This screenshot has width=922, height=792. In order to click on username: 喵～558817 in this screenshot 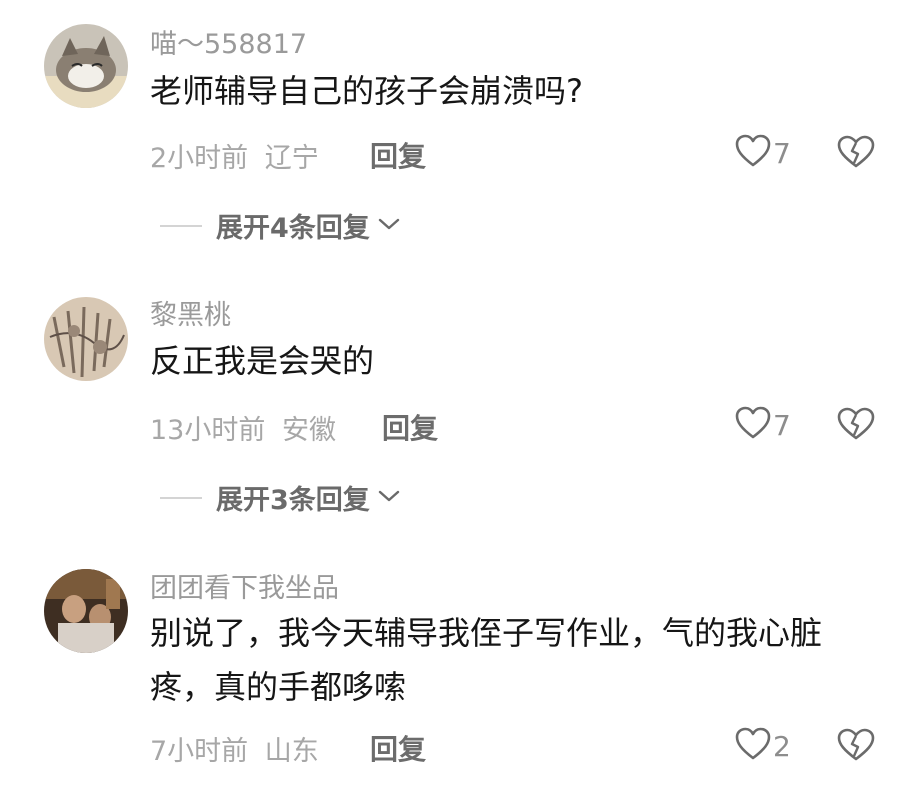, I will do `click(228, 41)`.